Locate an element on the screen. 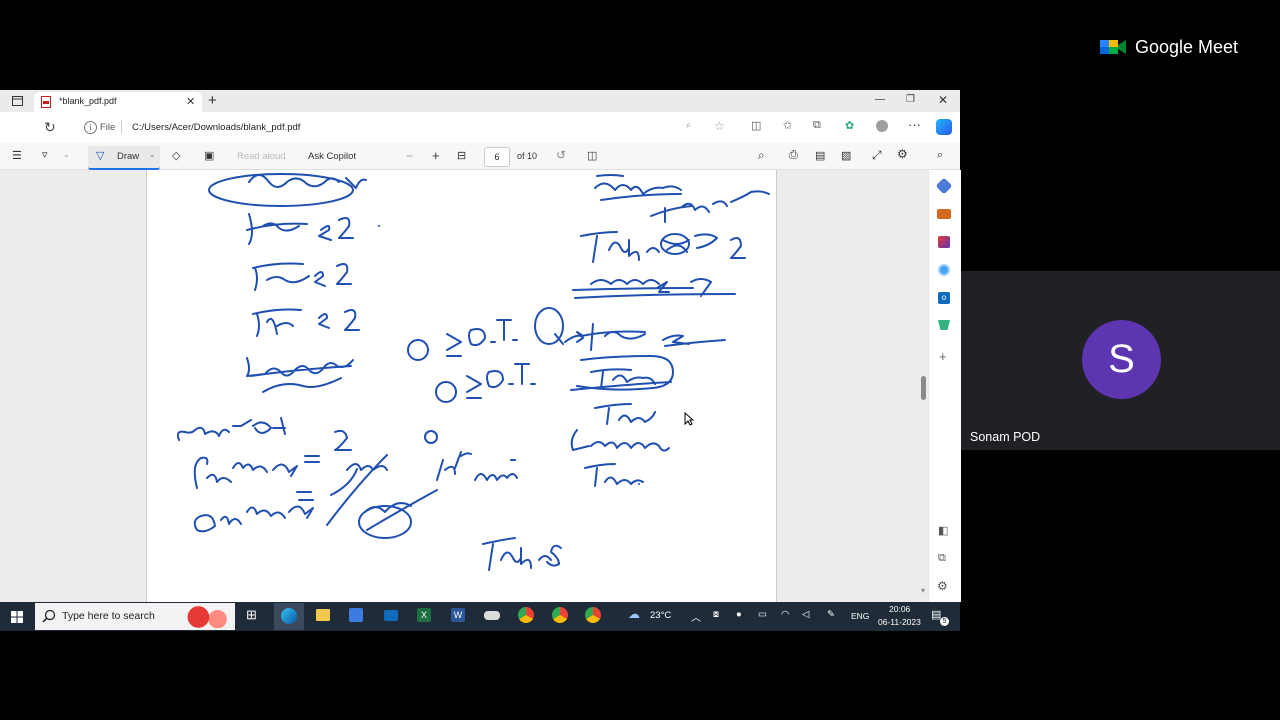 The height and width of the screenshot is (720, 1280). page-number-input: 6 is located at coordinates (497, 157).